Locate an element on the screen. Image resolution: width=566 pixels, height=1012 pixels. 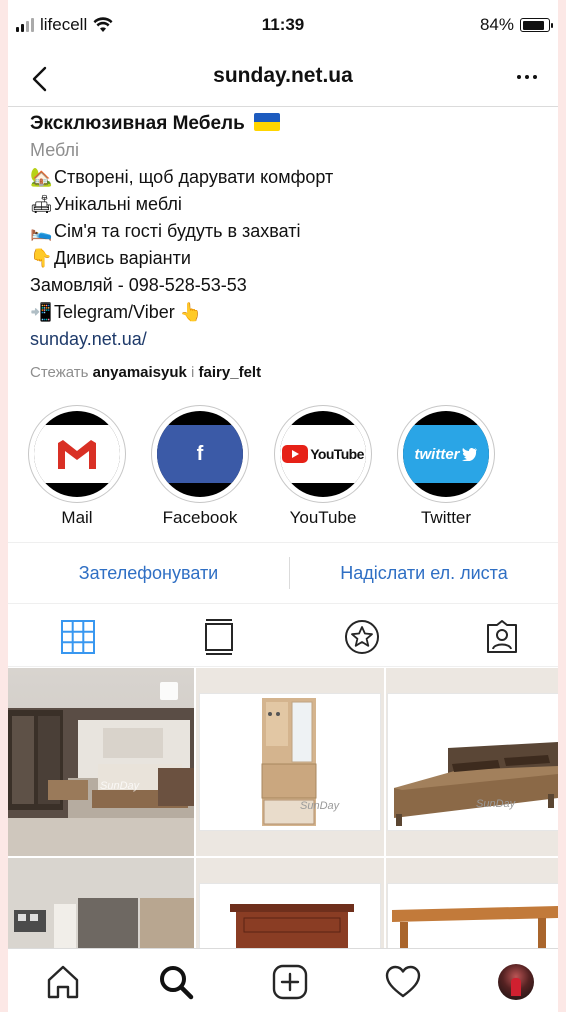
twitter-logo-text: twitter is located at coordinates (437, 454).